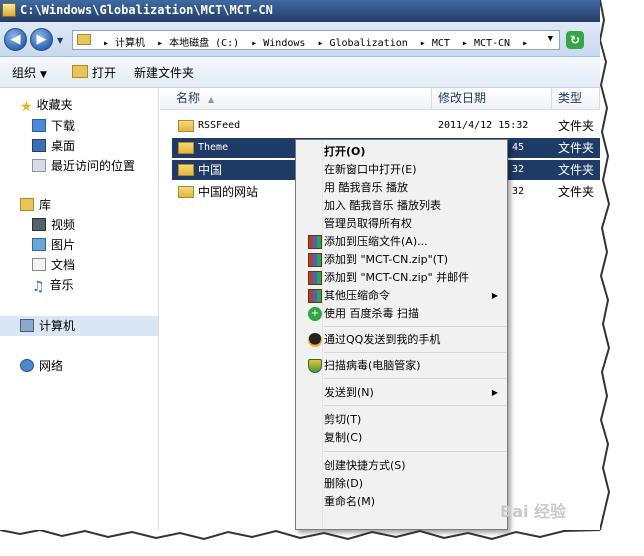 The width and height of the screenshot is (644, 556). I want to click on folder-open-icon, so click(80, 71).